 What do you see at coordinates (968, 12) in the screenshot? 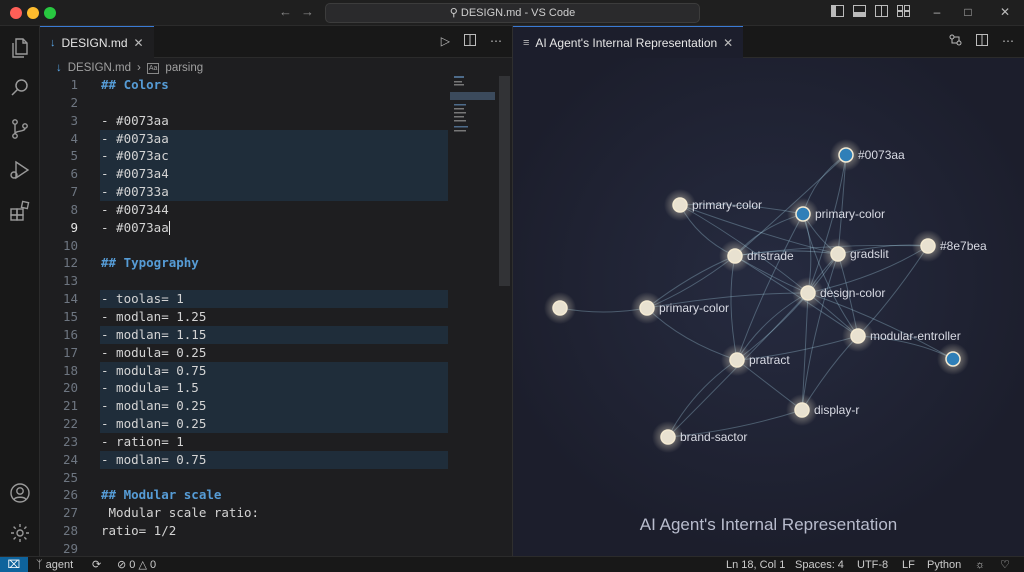
I see `restore-icon: □` at bounding box center [968, 12].